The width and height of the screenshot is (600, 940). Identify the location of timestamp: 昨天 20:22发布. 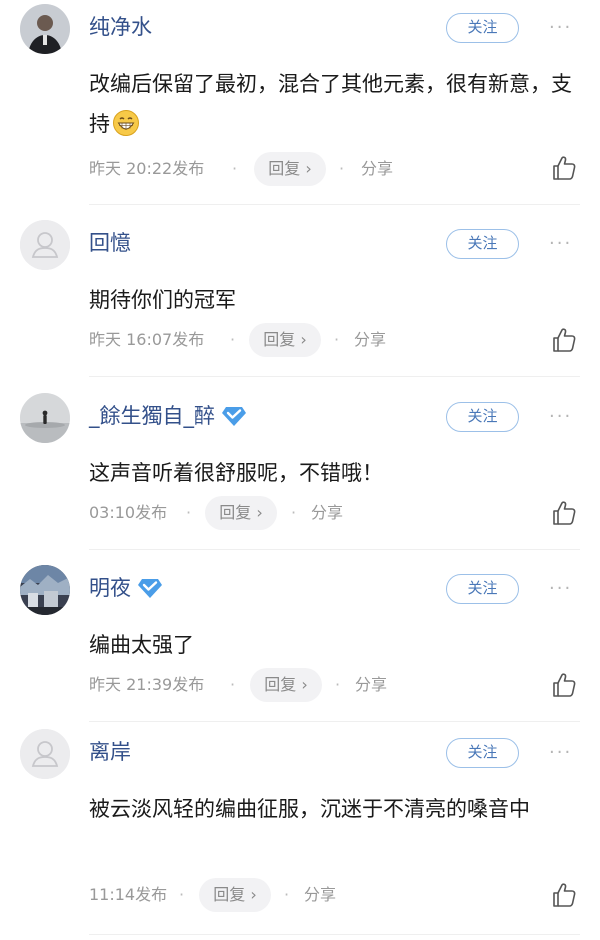
(147, 168).